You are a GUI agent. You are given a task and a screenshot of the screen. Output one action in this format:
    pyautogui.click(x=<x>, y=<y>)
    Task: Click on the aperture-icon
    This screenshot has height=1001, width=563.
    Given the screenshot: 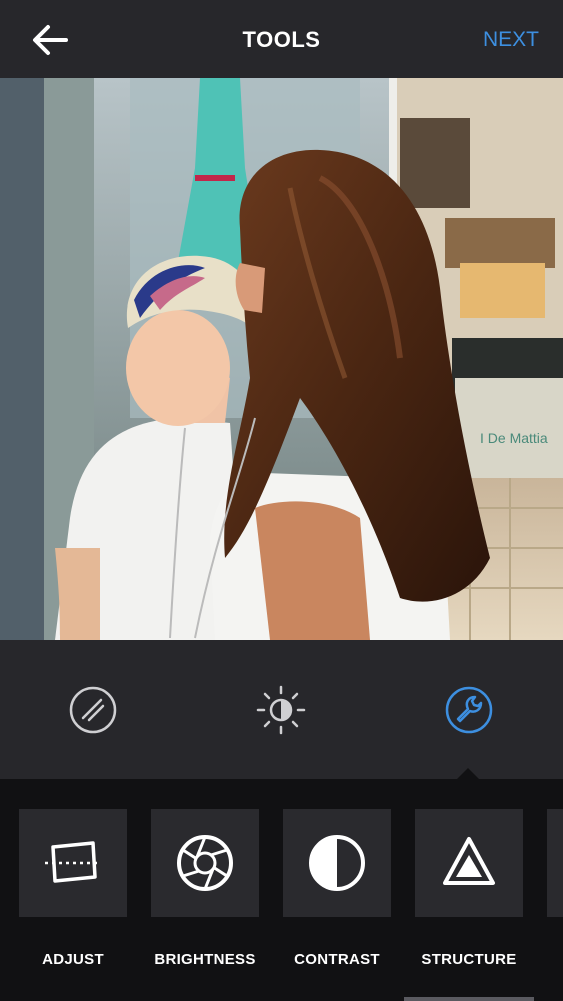 What is the action you would take?
    pyautogui.click(x=205, y=863)
    